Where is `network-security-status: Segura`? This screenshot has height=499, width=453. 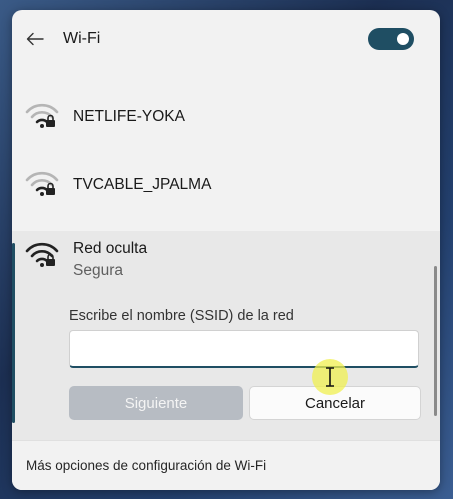 network-security-status: Segura is located at coordinates (98, 270).